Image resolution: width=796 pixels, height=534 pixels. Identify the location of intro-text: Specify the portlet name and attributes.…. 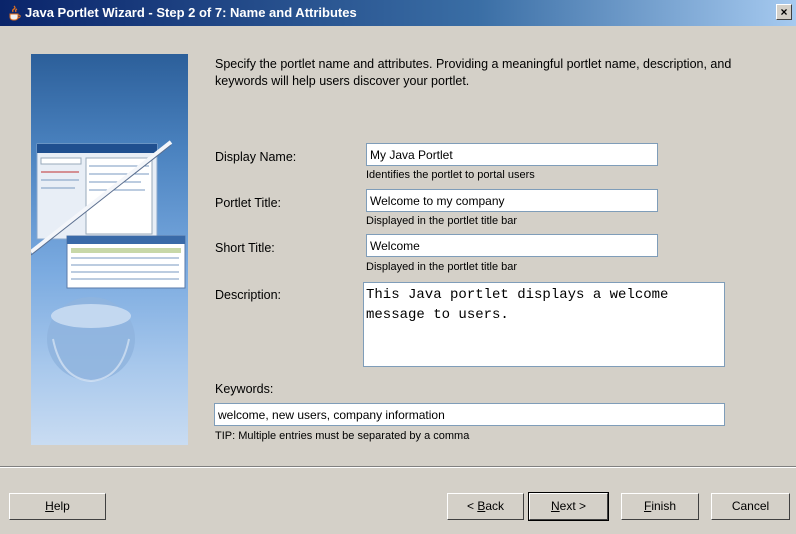
(473, 72).